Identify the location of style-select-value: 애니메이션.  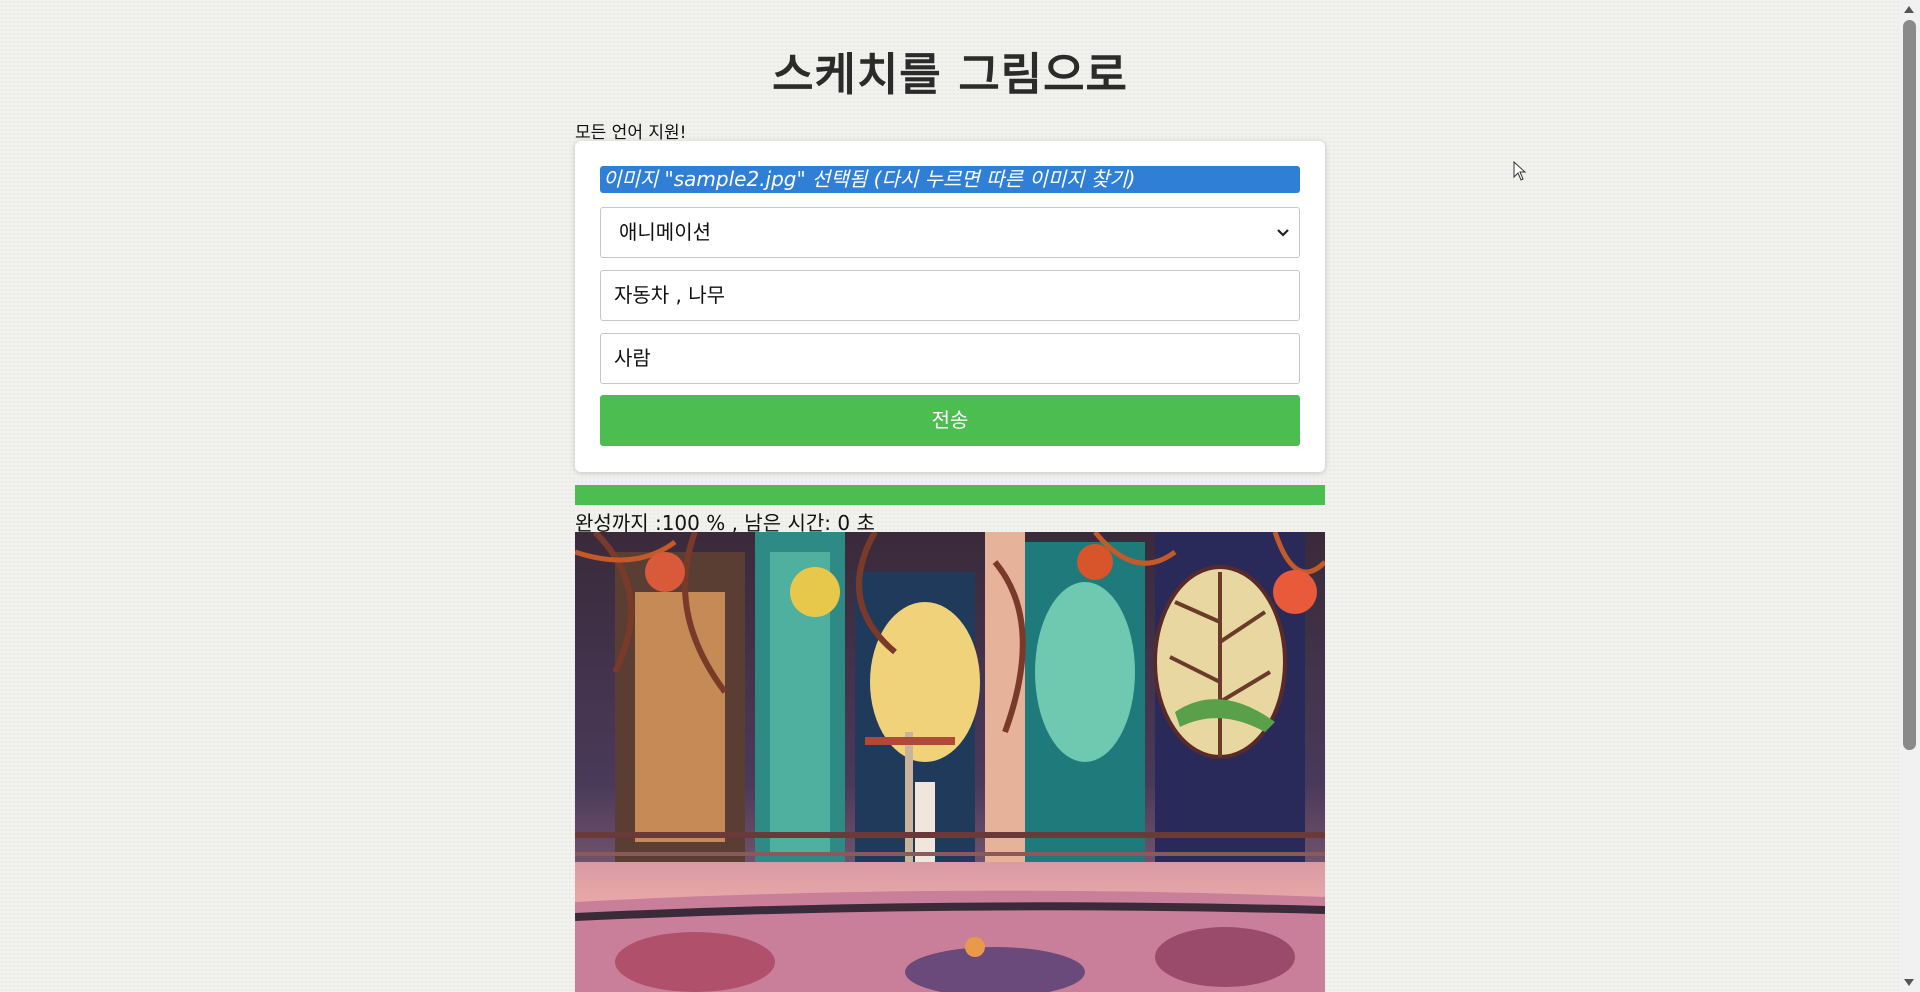
(665, 232).